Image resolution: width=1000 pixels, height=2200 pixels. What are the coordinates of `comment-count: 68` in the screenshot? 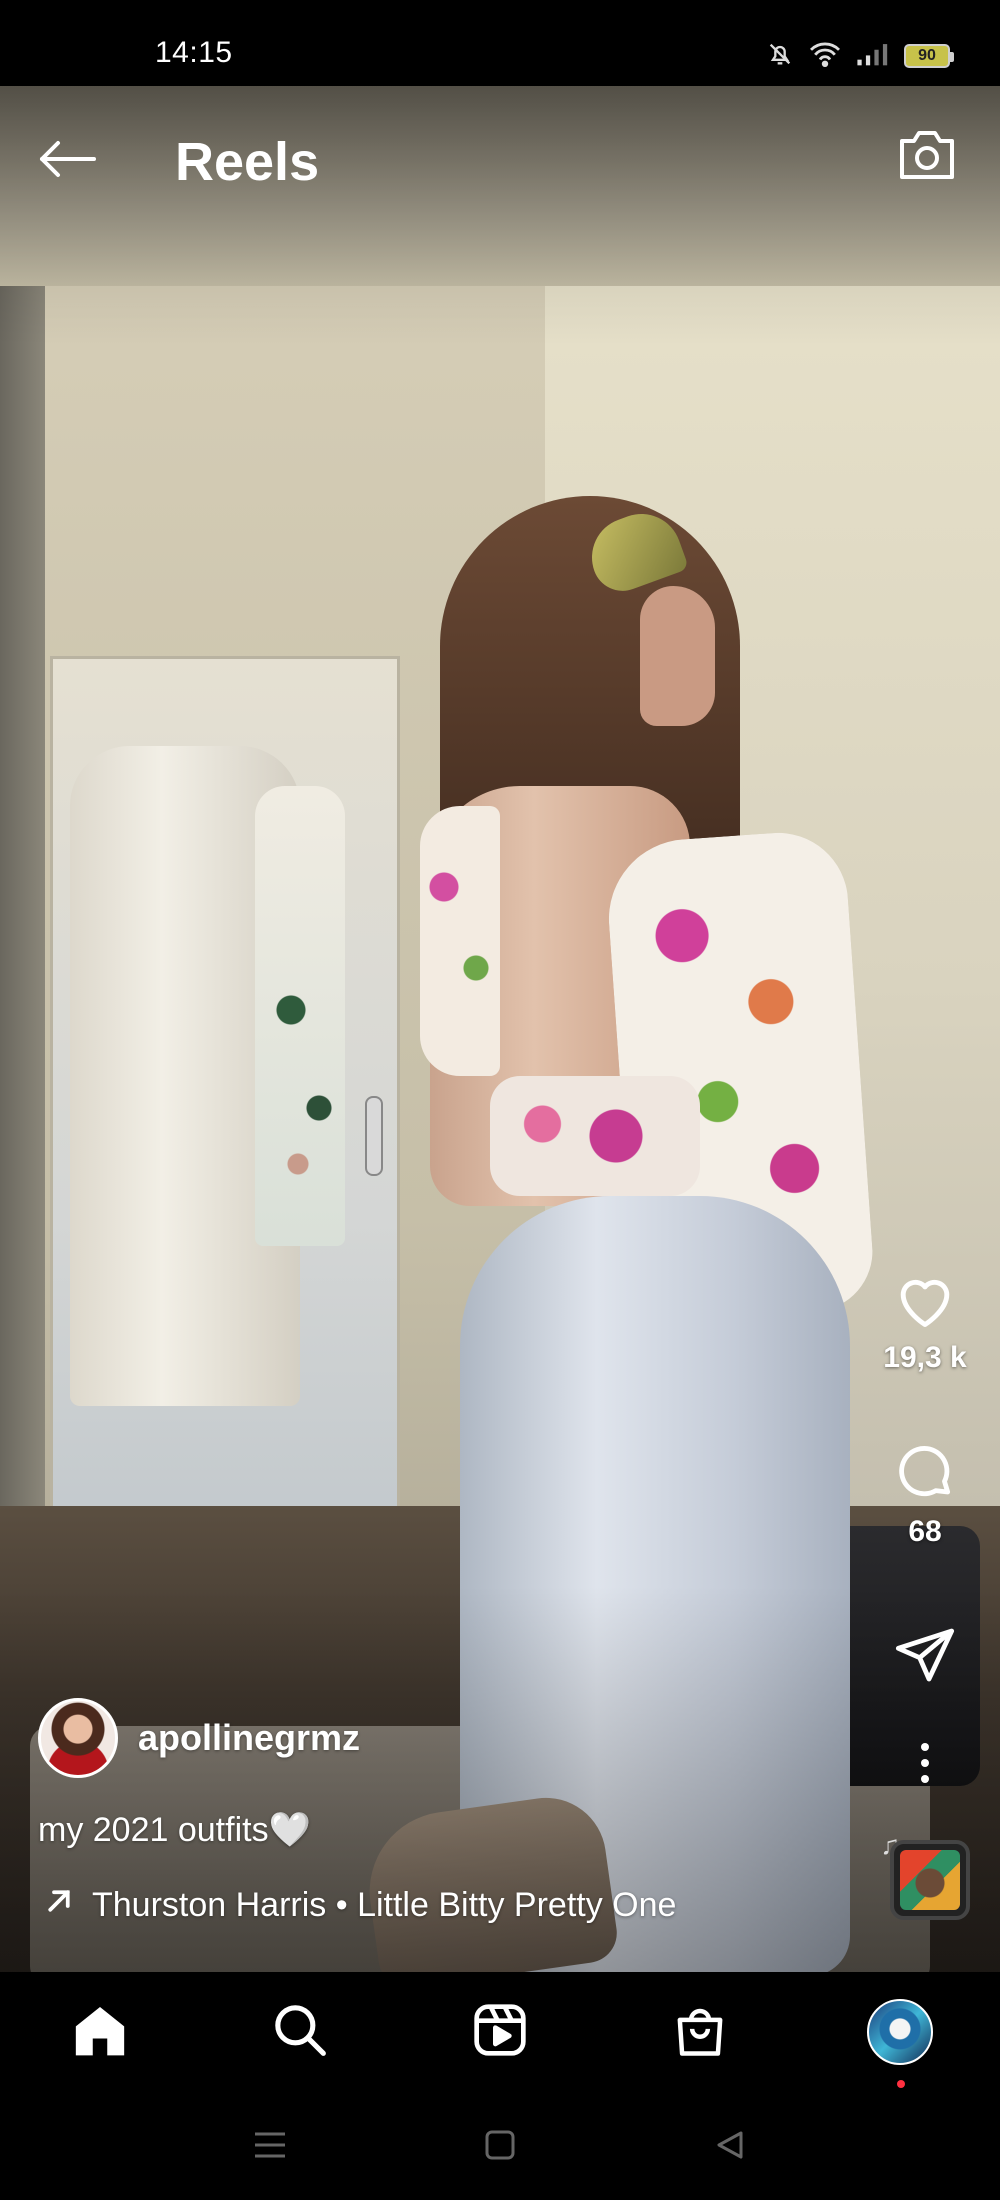 It's located at (925, 1531).